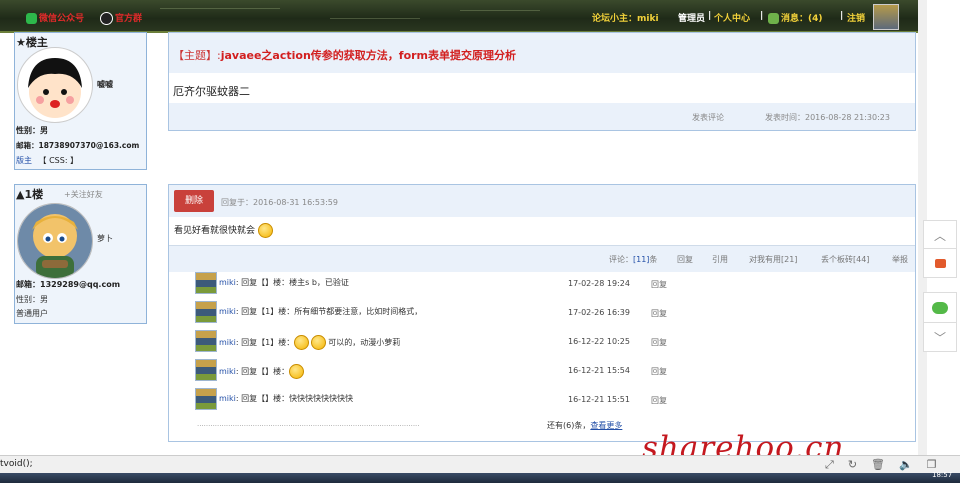 This screenshot has height=483, width=960. What do you see at coordinates (606, 425) in the screenshot?
I see `view-more-link: 查看更多` at bounding box center [606, 425].